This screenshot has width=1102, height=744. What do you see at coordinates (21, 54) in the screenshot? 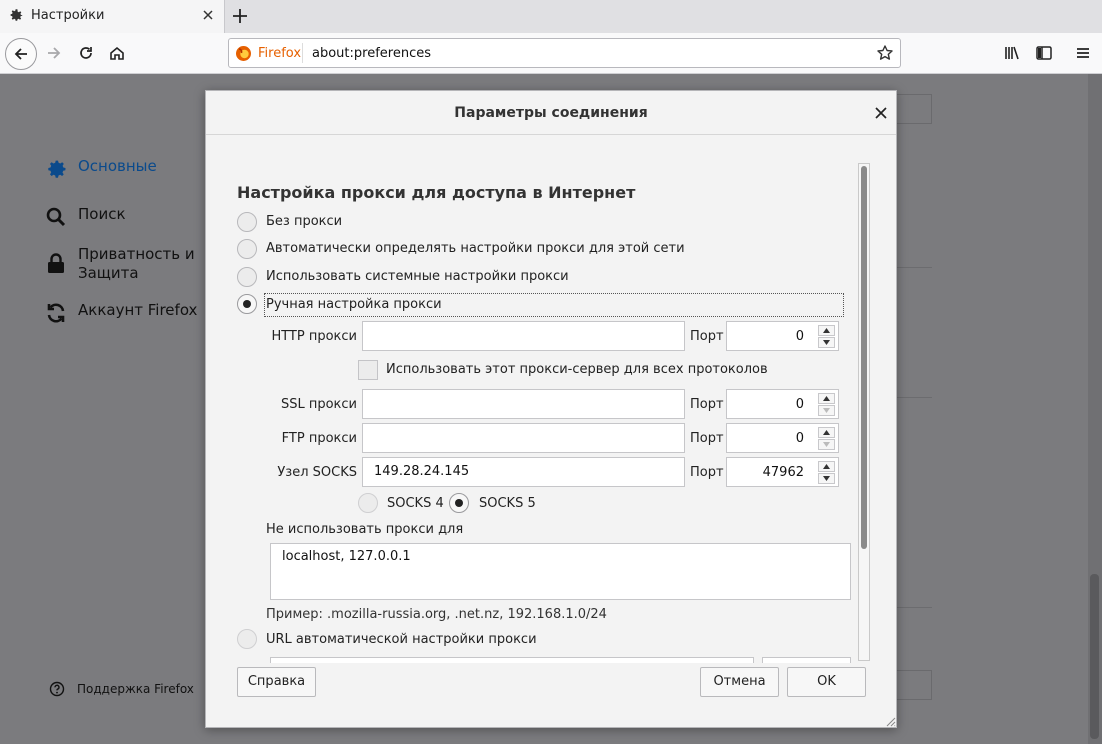
I see `back-button` at bounding box center [21, 54].